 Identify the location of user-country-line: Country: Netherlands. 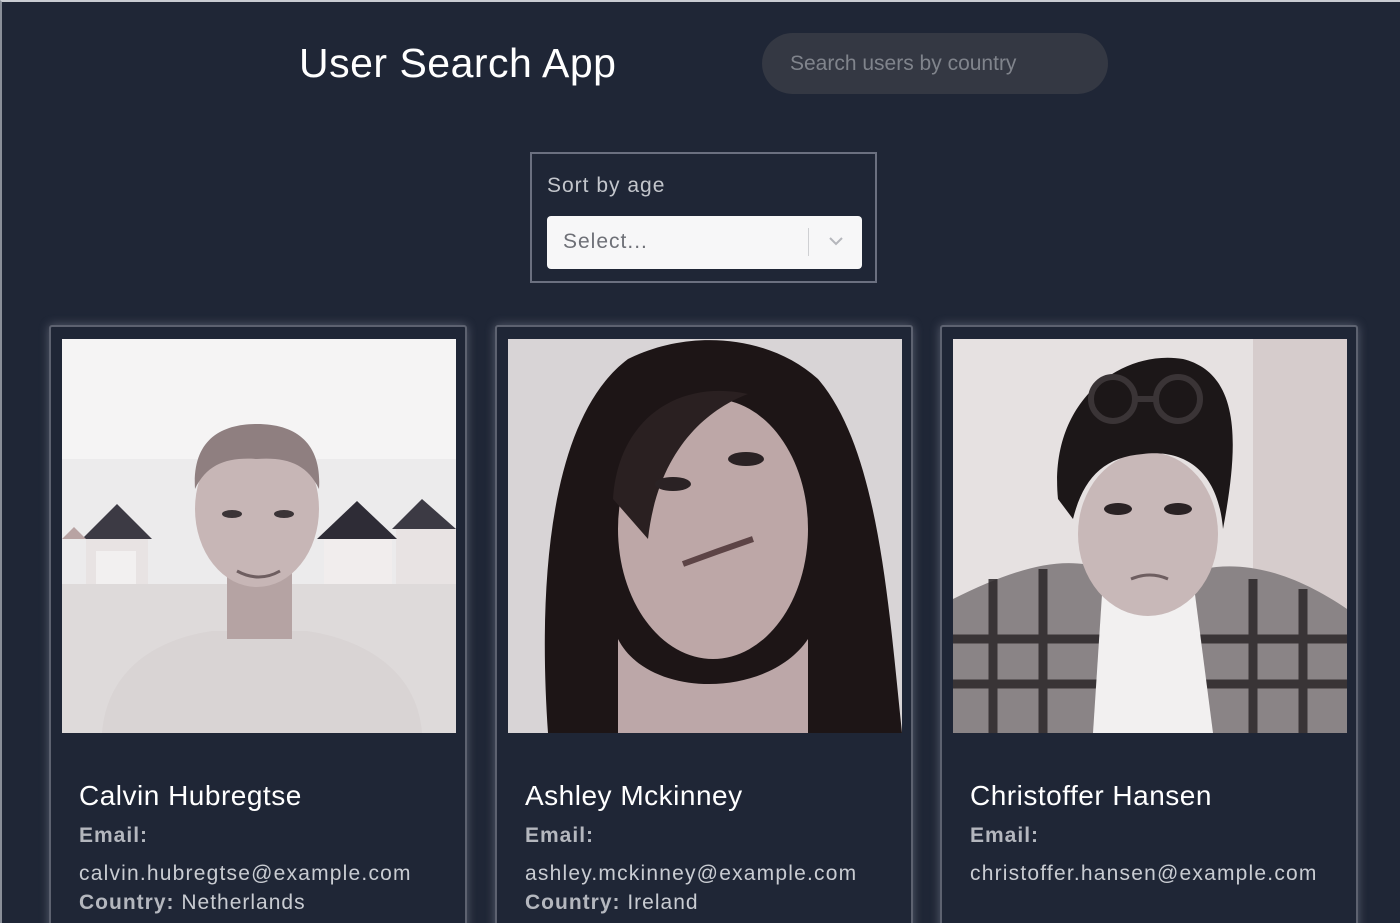
(192, 903).